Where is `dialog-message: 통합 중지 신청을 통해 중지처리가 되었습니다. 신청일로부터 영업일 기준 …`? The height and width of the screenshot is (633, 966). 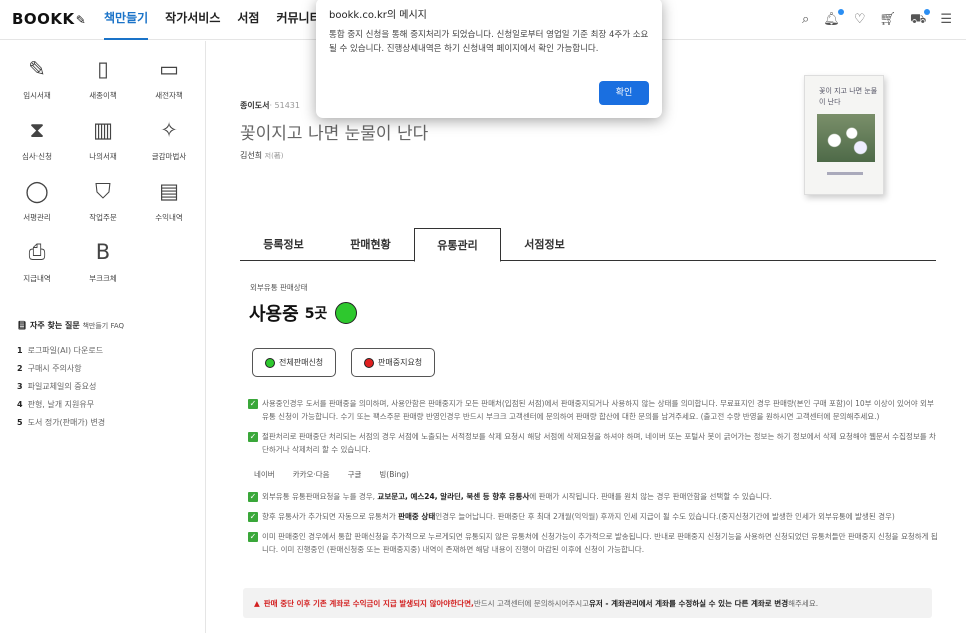
dialog-message: 통합 중지 신청을 통해 중지처리가 되었습니다. 신청일로부터 영업일 기준 … is located at coordinates (489, 42).